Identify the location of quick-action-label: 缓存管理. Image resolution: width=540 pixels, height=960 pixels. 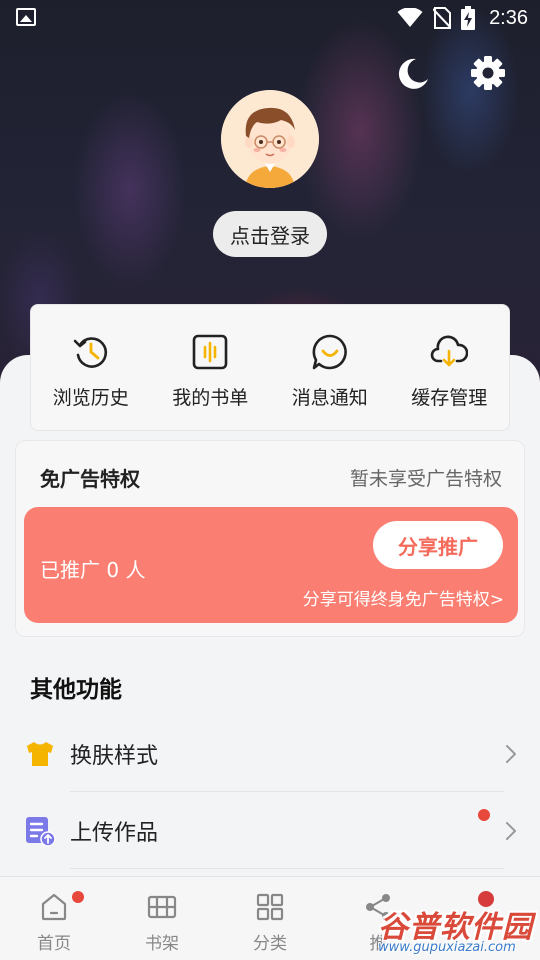
(449, 398).